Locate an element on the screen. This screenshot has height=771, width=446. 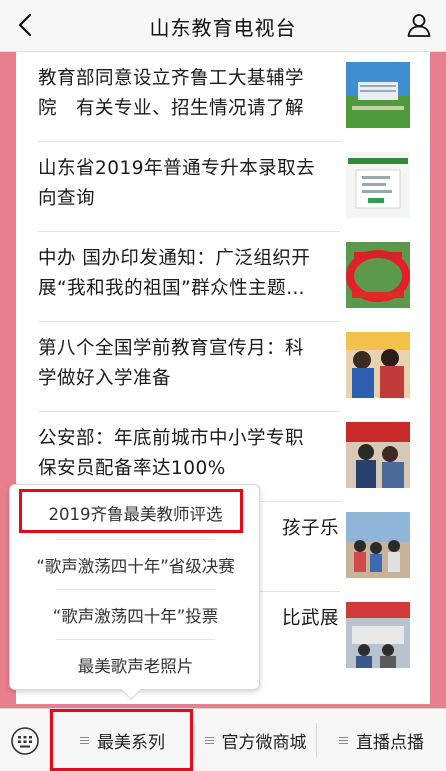
article-title: 公安部：年底前城市中小学专职保安员配备率达100% is located at coordinates (171, 453).